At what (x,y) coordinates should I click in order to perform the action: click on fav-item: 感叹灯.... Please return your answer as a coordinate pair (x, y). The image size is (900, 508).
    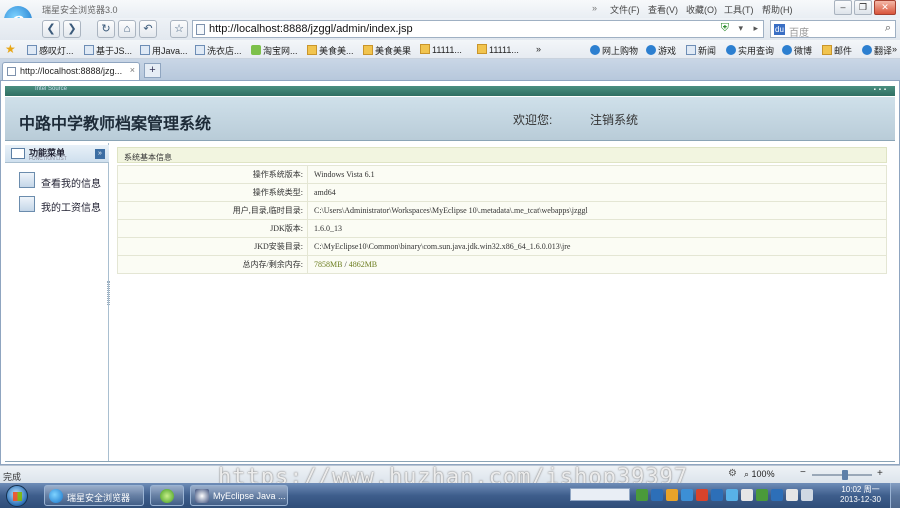
    Looking at the image, I should click on (50, 50).